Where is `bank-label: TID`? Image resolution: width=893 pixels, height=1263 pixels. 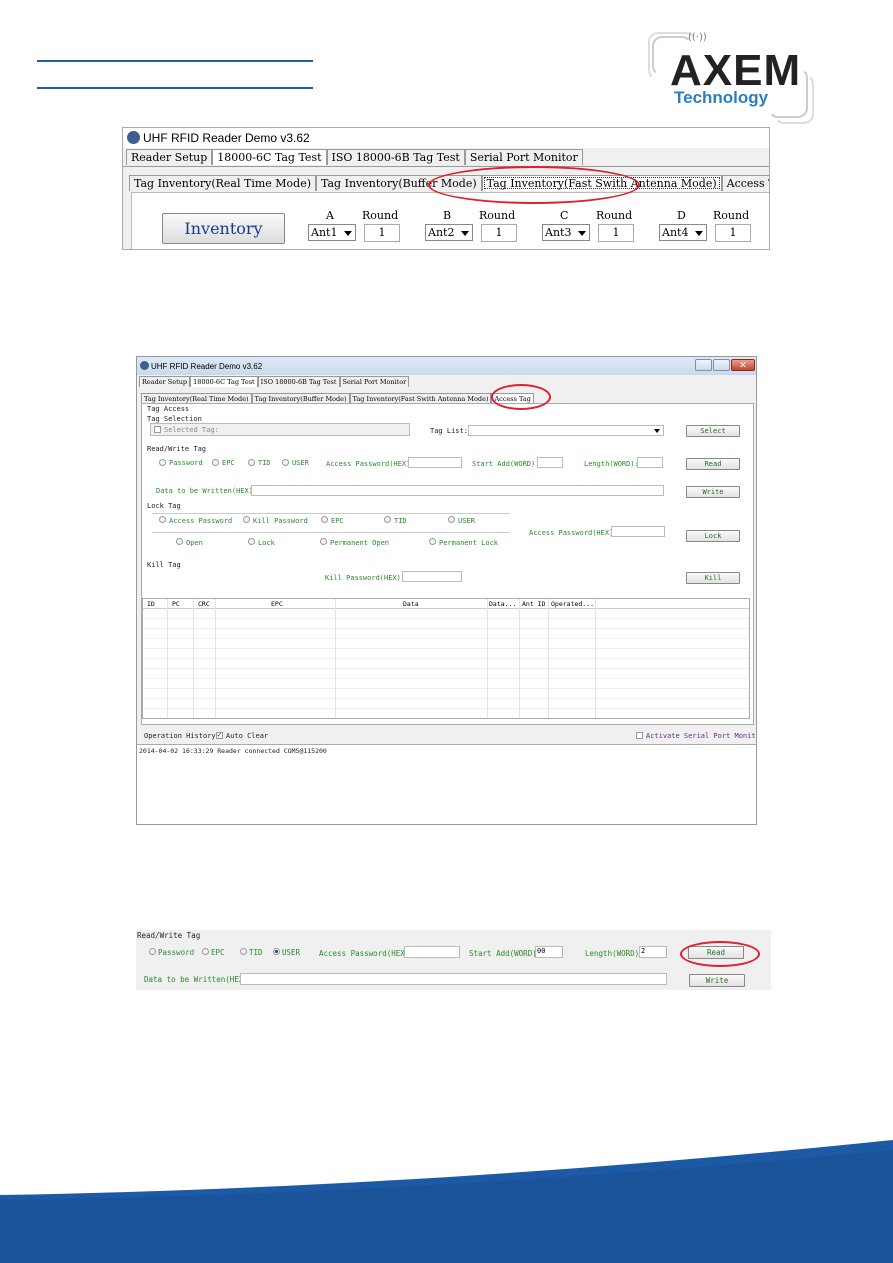
bank-label: TID is located at coordinates (256, 952).